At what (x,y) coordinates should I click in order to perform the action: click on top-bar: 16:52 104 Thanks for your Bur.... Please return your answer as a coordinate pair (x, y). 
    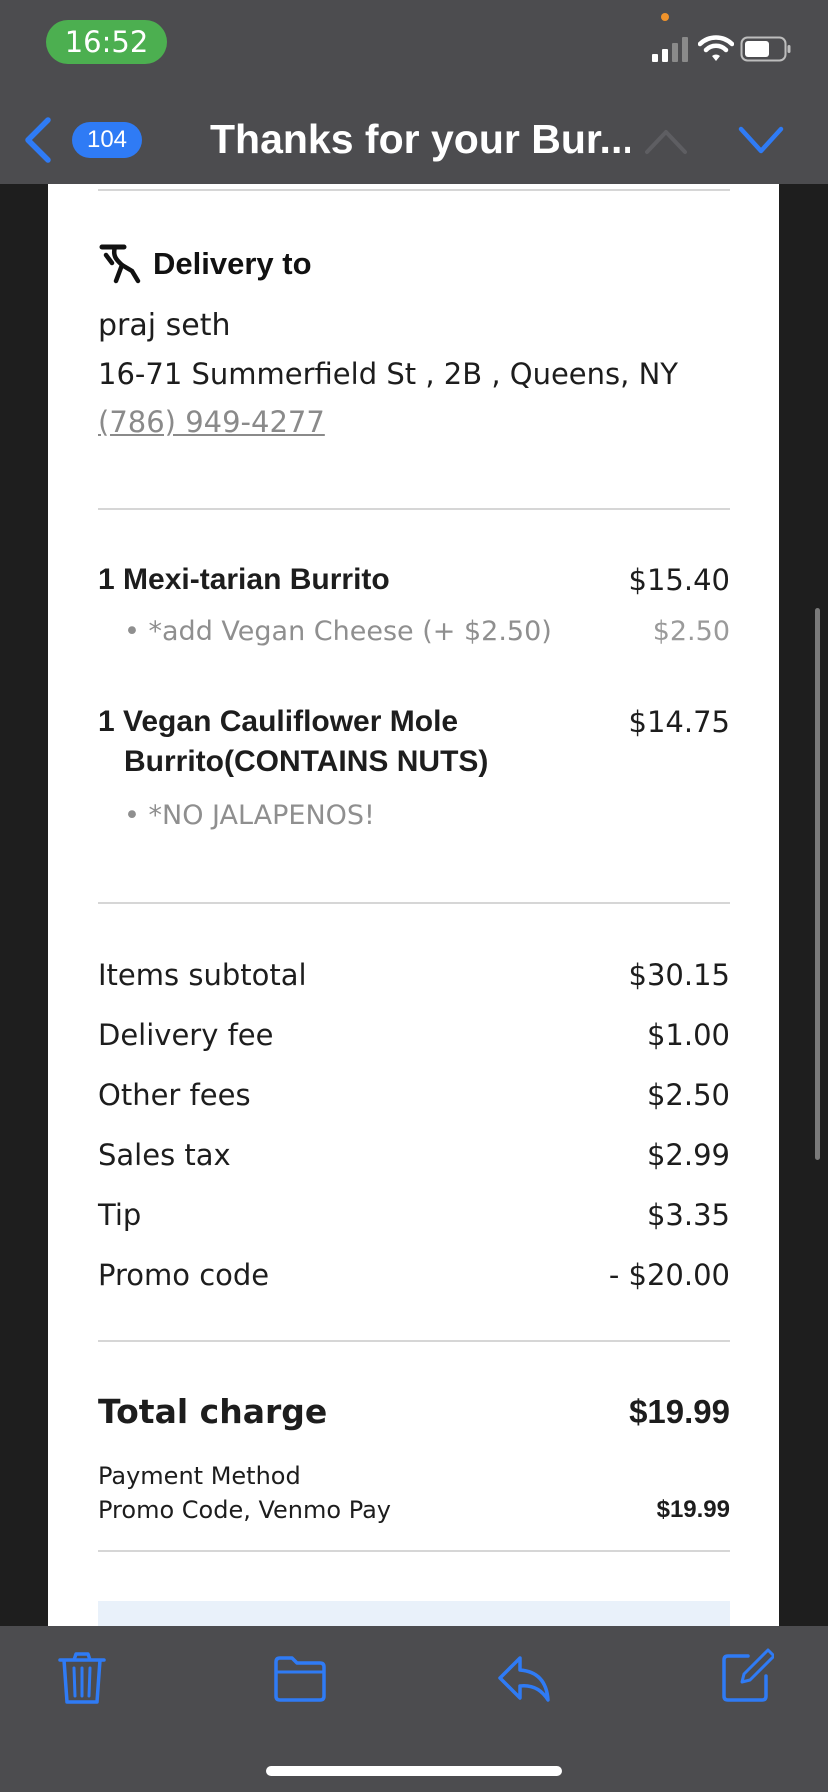
    Looking at the image, I should click on (414, 92).